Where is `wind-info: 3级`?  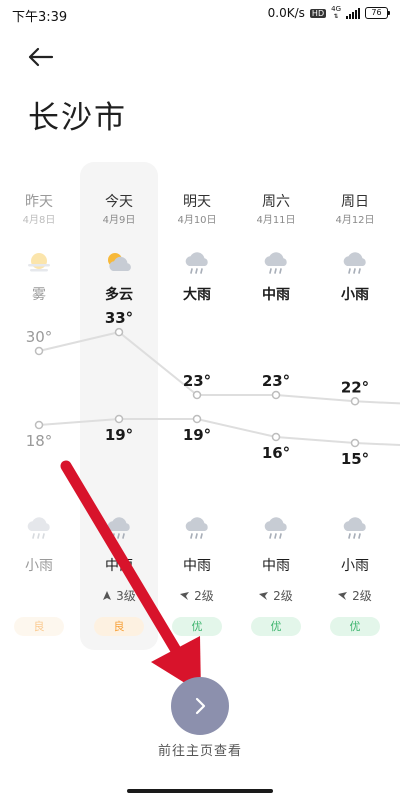
wind-info: 3级 is located at coordinates (119, 595).